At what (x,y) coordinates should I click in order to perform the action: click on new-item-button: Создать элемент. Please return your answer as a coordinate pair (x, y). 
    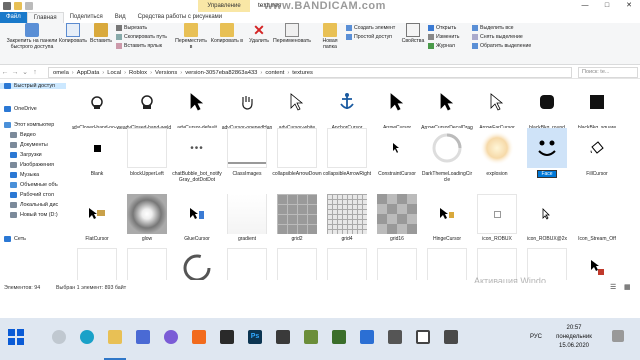
    Looking at the image, I should click on (370, 28).